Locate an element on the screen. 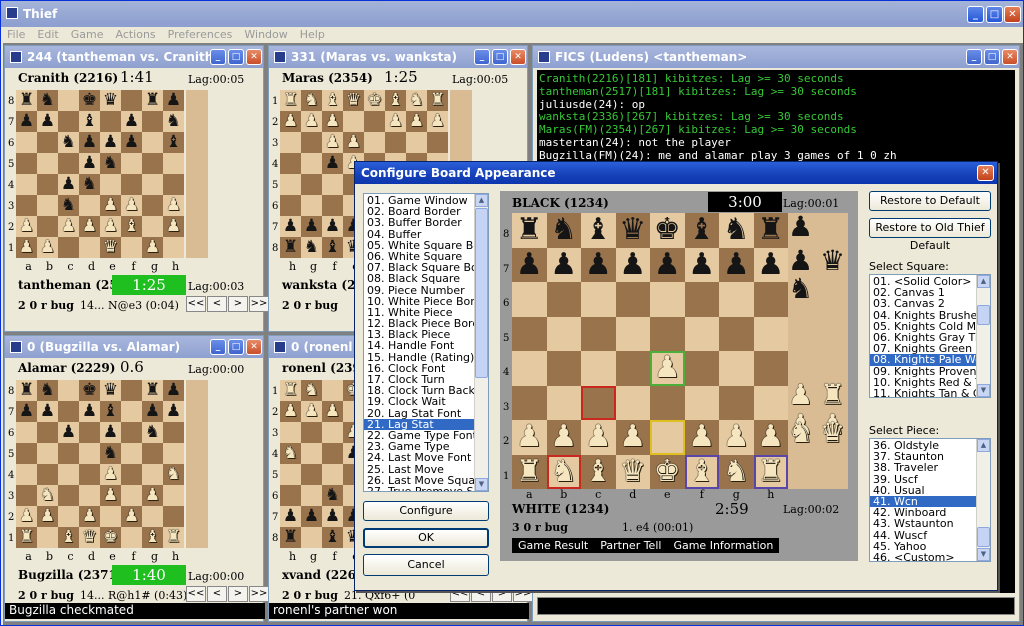 The width and height of the screenshot is (1024, 626). list-item: 05. White Square Border is located at coordinates (419, 245).